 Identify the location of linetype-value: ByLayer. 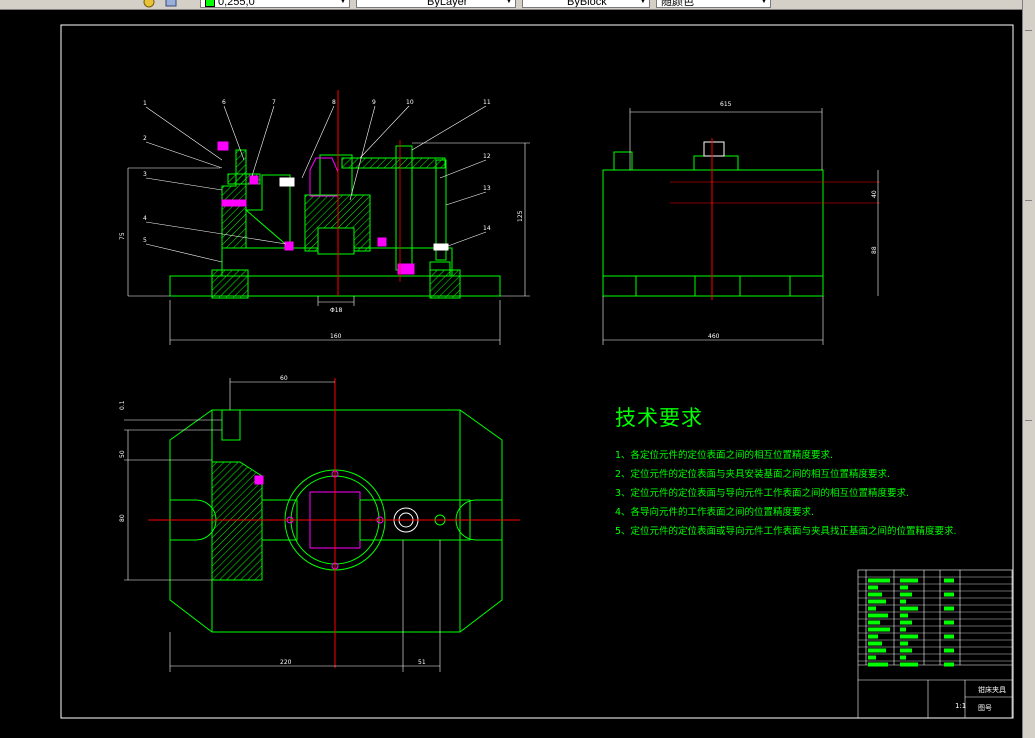
(447, 4).